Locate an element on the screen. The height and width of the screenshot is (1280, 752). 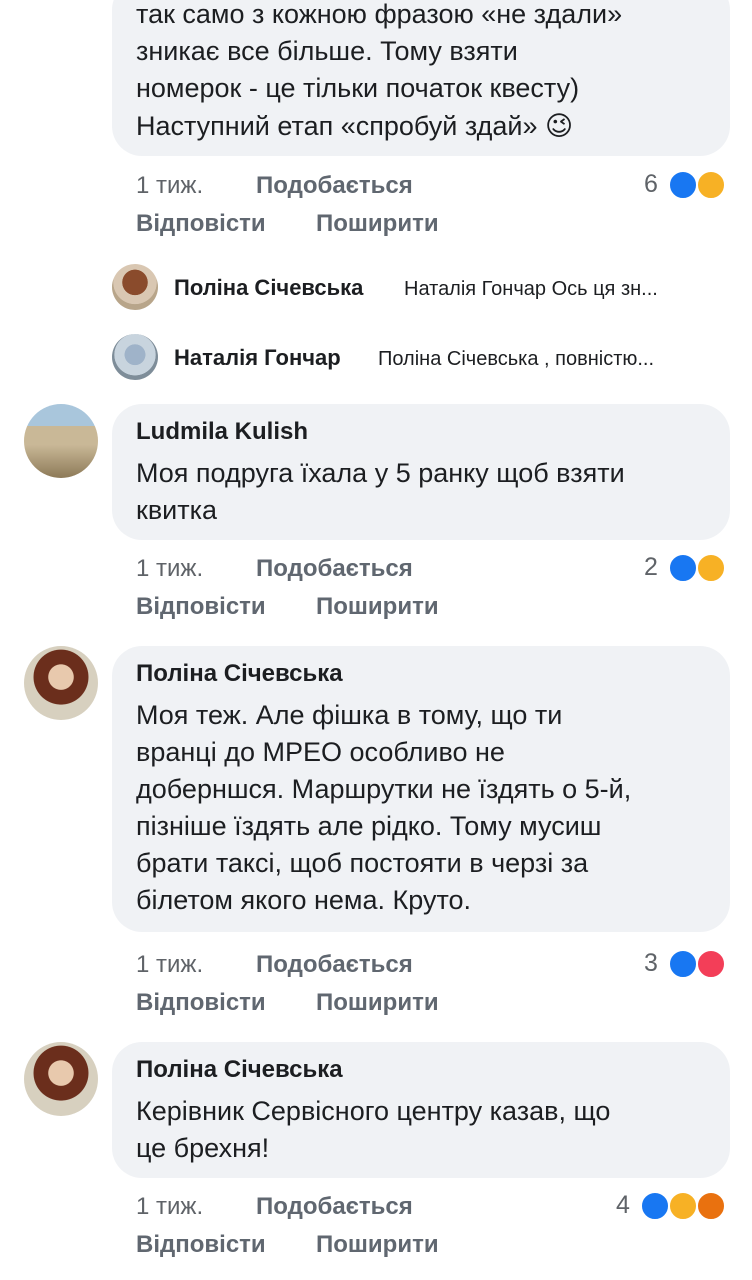
comment-text-line: зникає все більше. Тому взяти is located at coordinates (327, 51).